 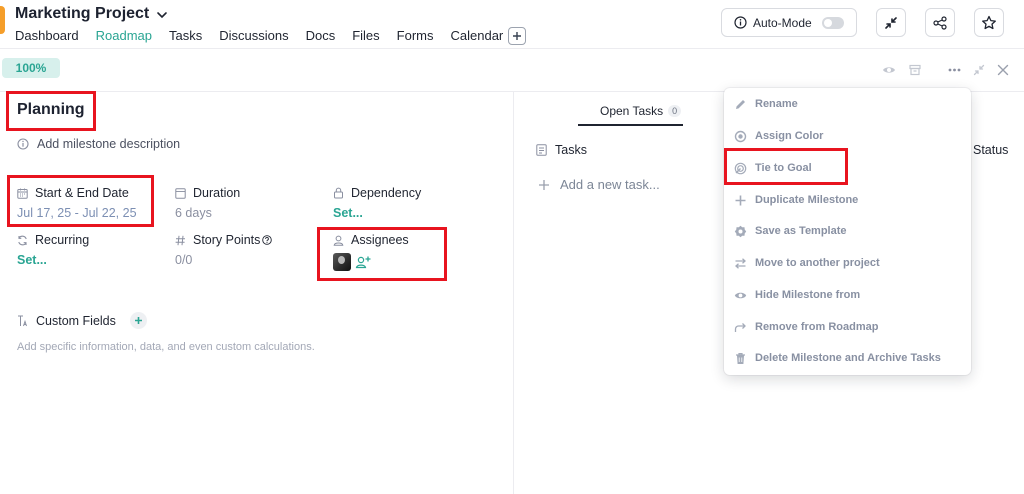 I want to click on field-assignees-label: Assignees, so click(x=380, y=240).